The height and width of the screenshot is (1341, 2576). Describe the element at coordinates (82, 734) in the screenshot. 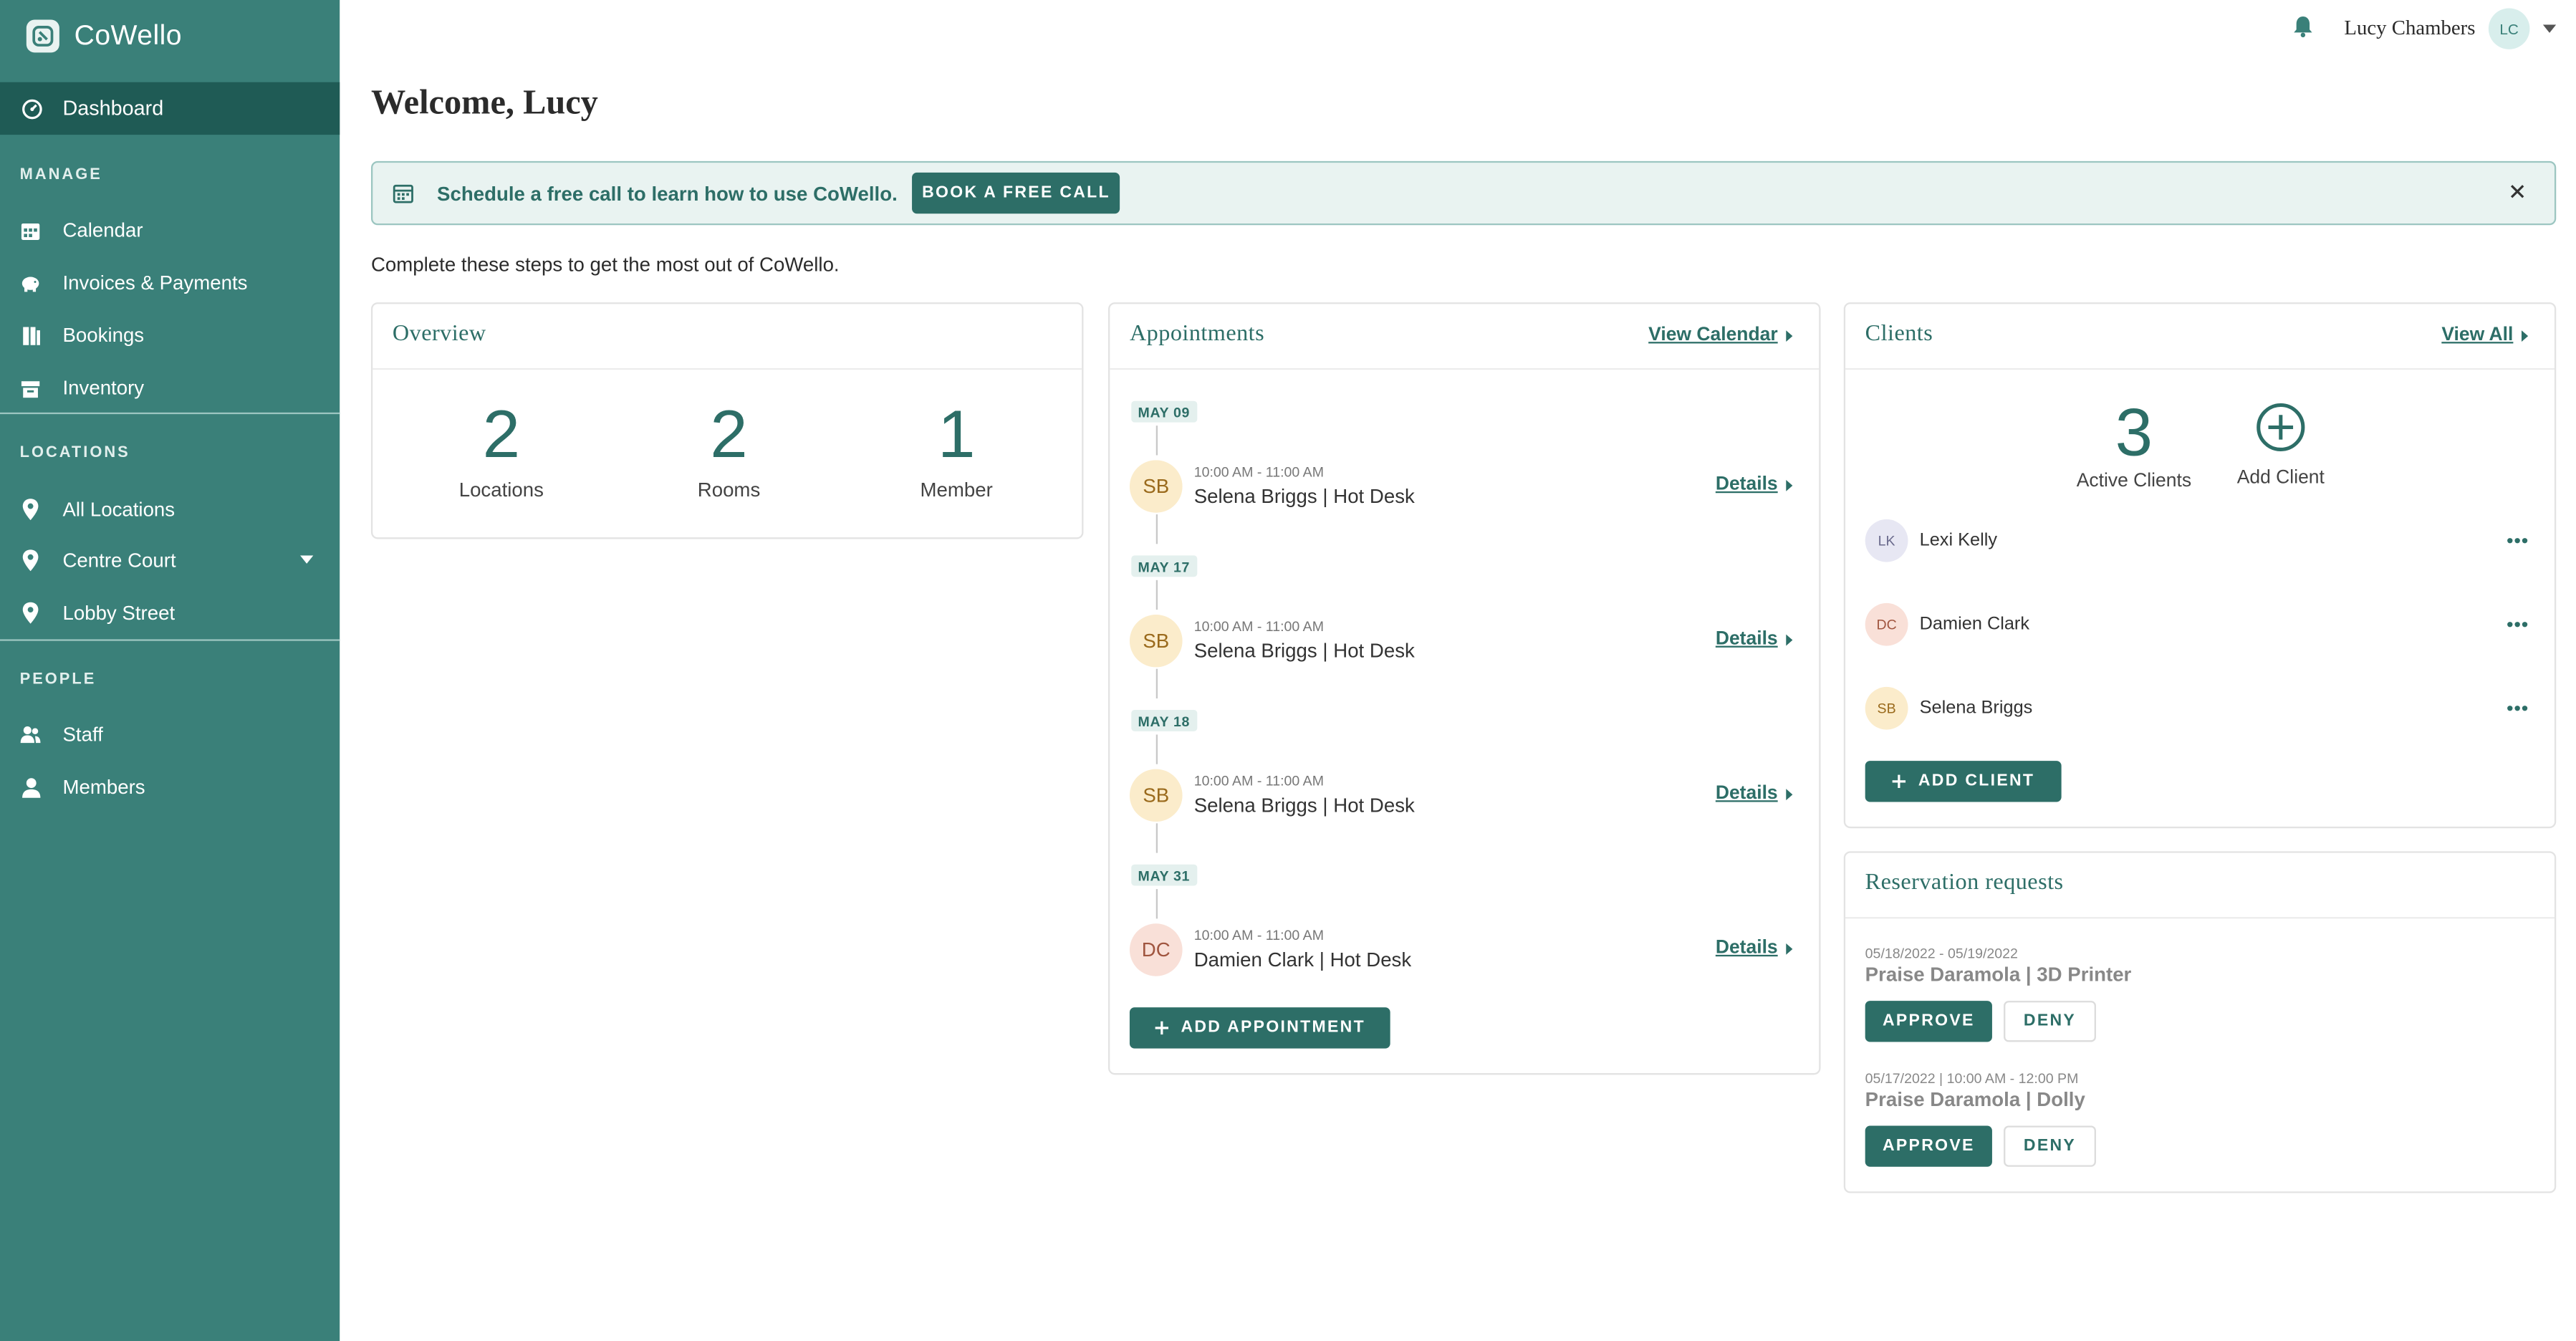

I see `sidebar-item-label: Staff` at that location.